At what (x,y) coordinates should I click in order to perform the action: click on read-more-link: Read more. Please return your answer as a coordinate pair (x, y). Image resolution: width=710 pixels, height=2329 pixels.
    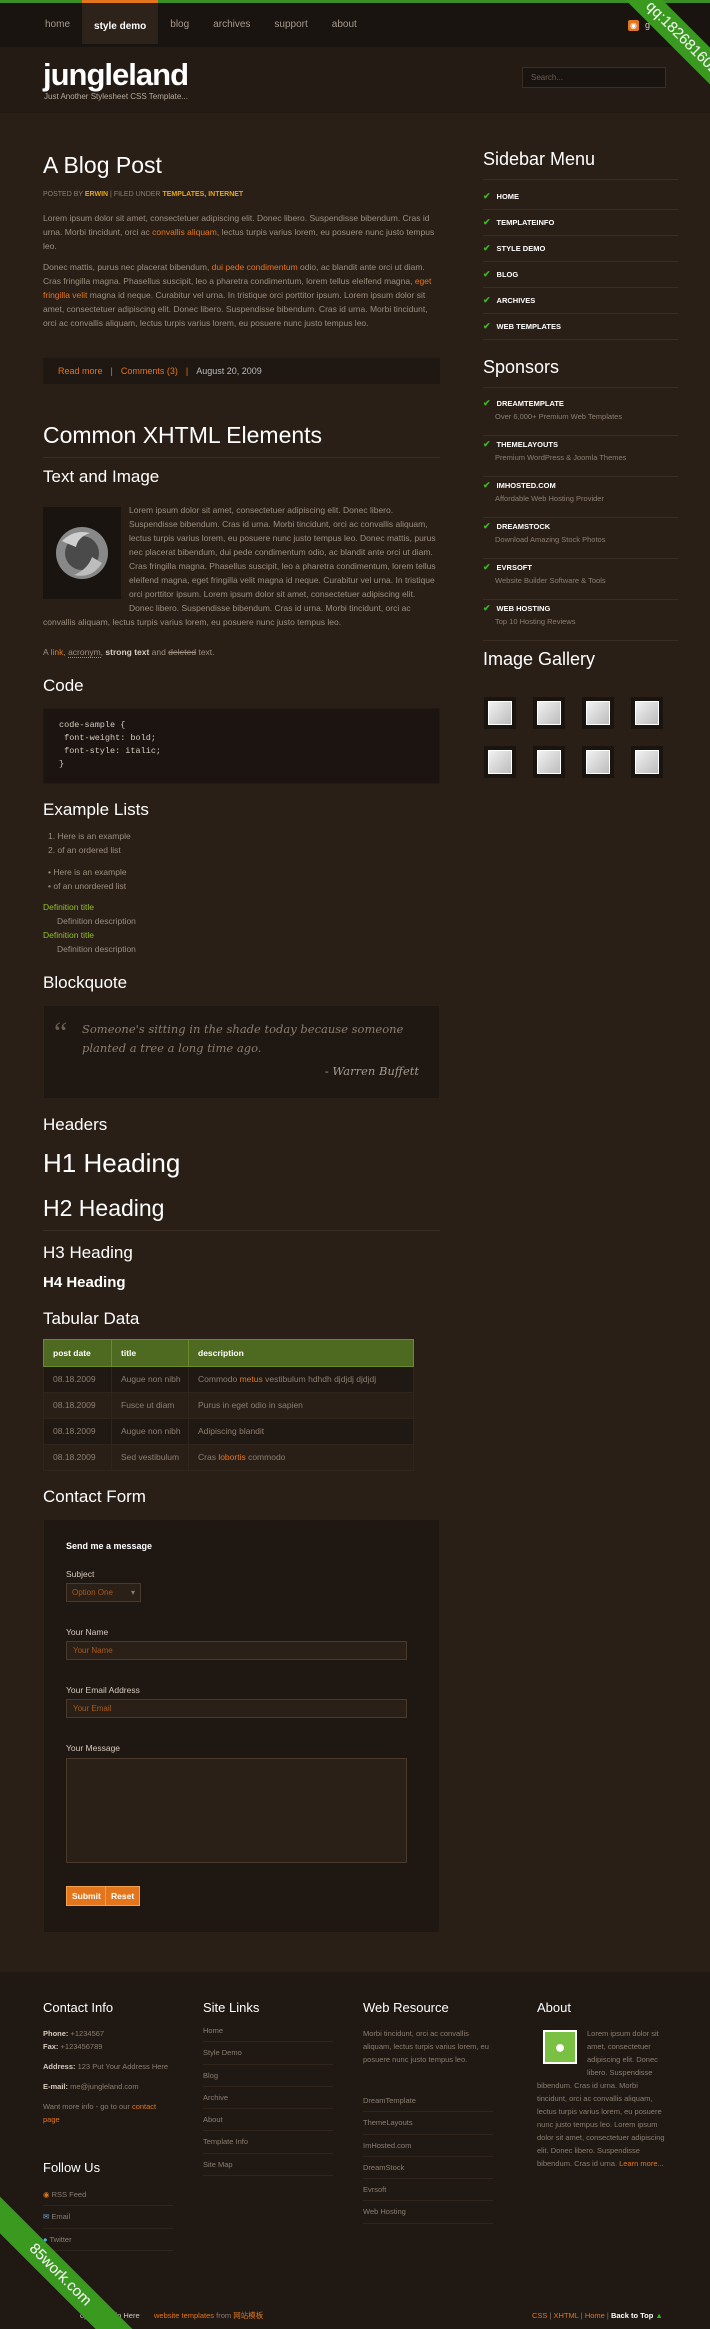
    Looking at the image, I should click on (80, 371).